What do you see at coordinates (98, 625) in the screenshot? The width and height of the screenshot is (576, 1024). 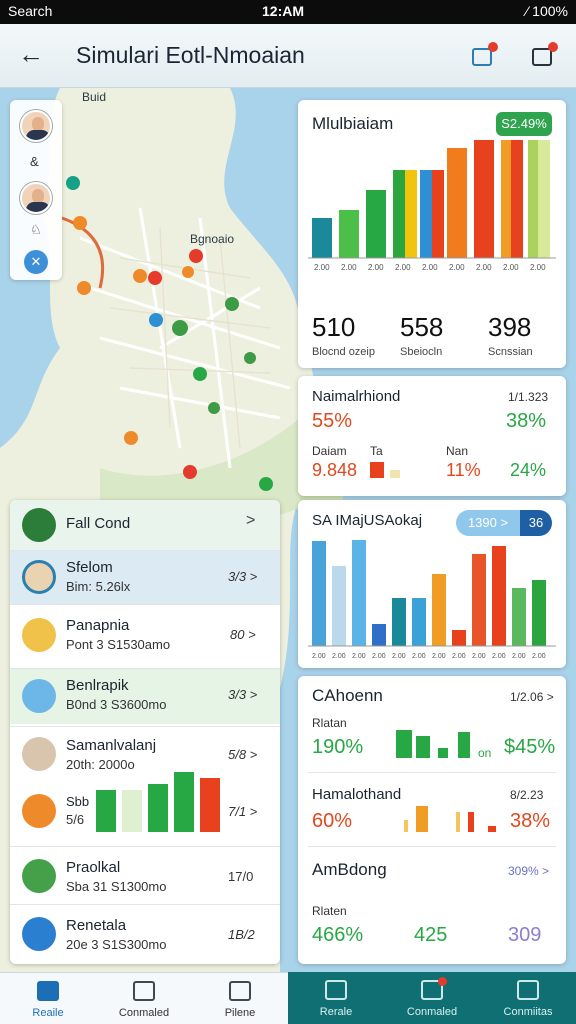 I see `list-item-title: Panapnia` at bounding box center [98, 625].